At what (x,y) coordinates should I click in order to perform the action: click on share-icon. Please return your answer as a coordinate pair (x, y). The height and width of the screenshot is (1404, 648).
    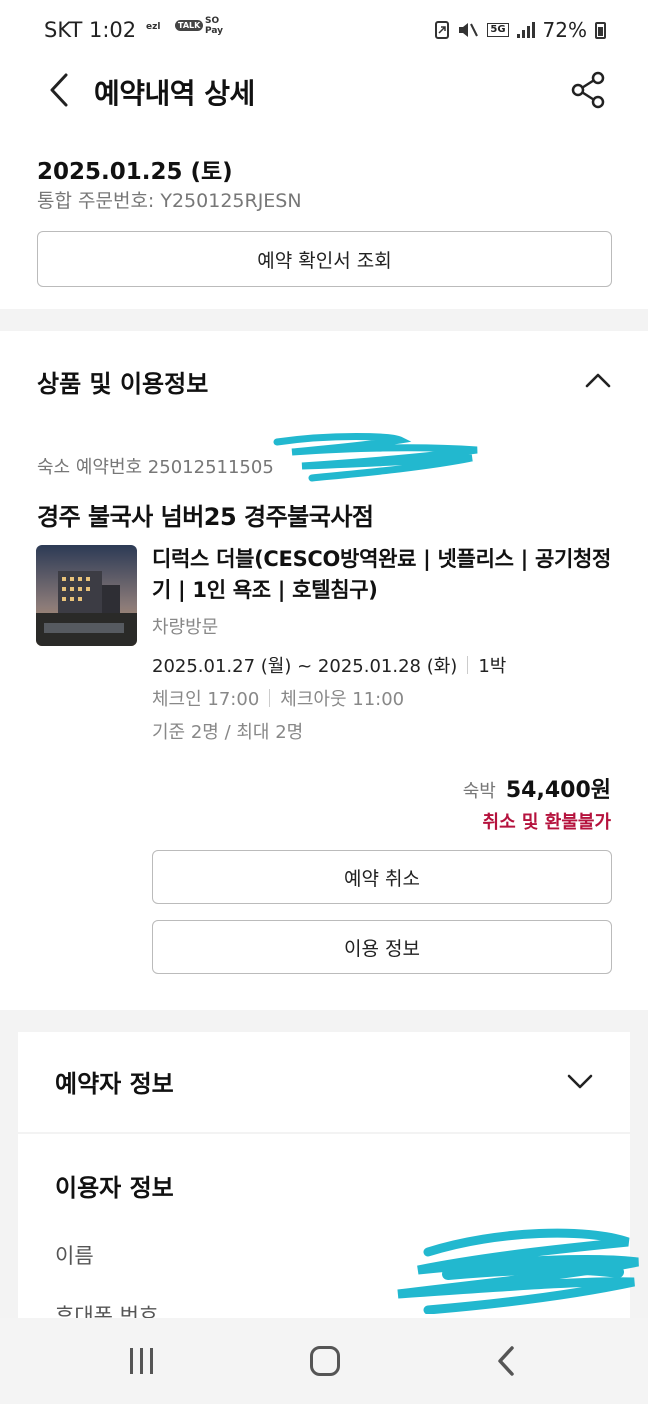
    Looking at the image, I should click on (588, 90).